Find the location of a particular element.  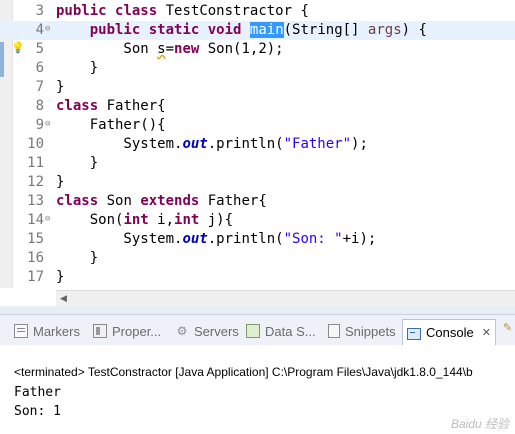

line-number: 9 is located at coordinates (39, 125).